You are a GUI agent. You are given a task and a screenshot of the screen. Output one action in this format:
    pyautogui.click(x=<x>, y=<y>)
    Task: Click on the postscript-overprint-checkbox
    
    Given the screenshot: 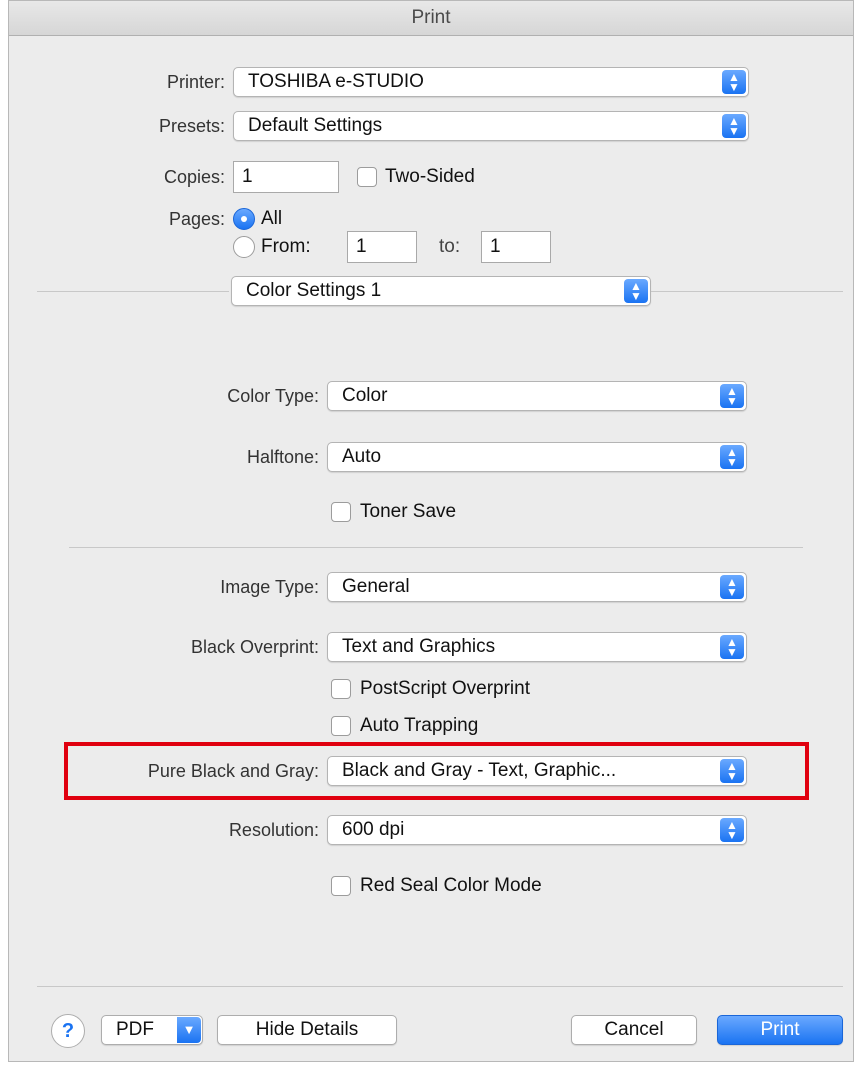 What is the action you would take?
    pyautogui.click(x=341, y=689)
    